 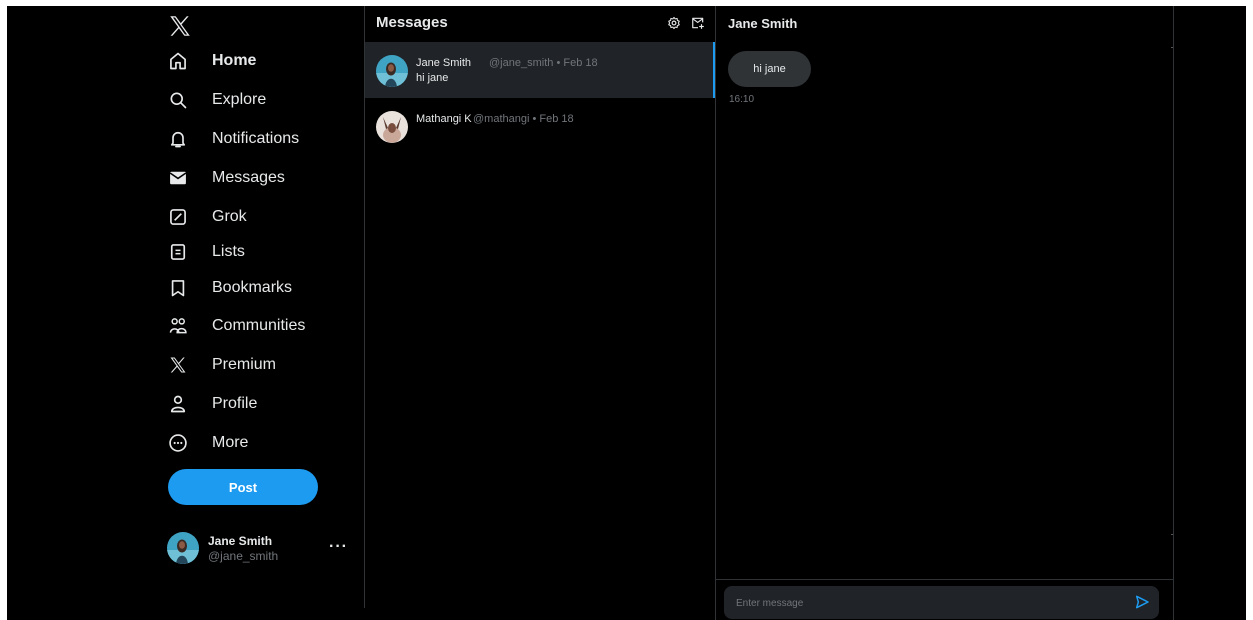 I want to click on conversation-item-mathangi-k: Mathangi K @mathangi • Feb 18, so click(x=540, y=126).